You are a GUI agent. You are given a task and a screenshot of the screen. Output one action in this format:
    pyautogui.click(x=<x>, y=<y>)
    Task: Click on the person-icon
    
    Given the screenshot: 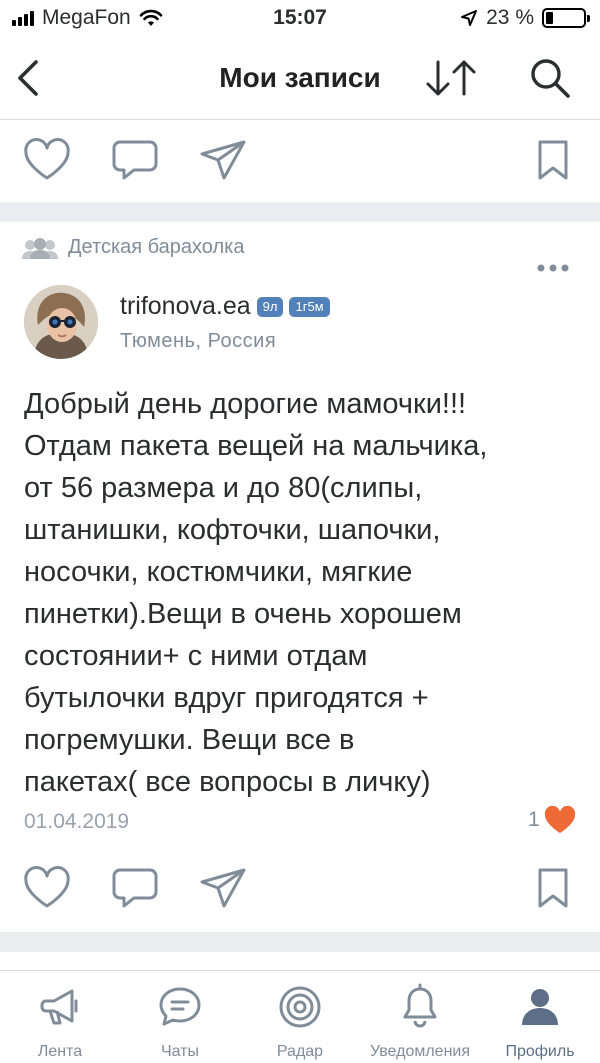 What is the action you would take?
    pyautogui.click(x=540, y=1007)
    